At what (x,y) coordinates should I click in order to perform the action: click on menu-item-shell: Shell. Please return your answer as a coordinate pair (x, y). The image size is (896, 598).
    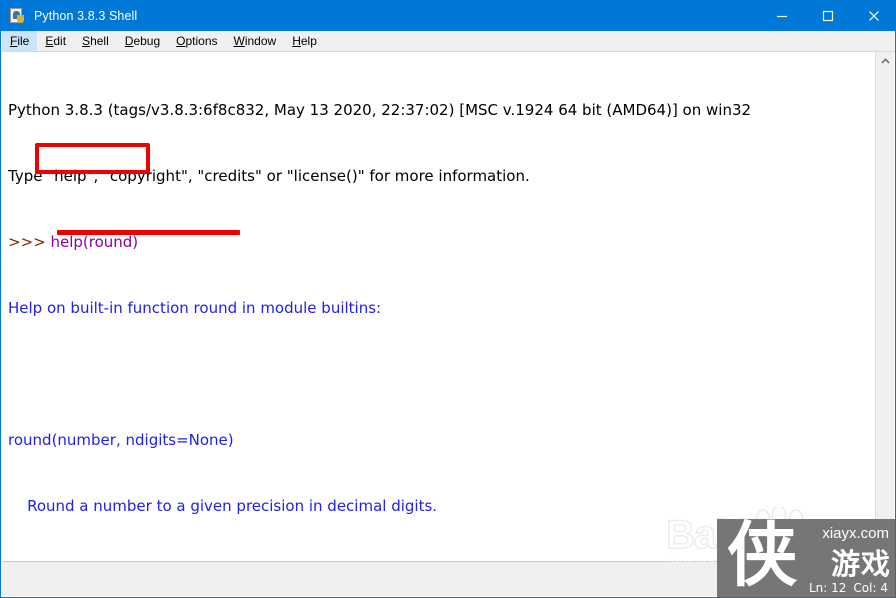
    Looking at the image, I should click on (95, 41).